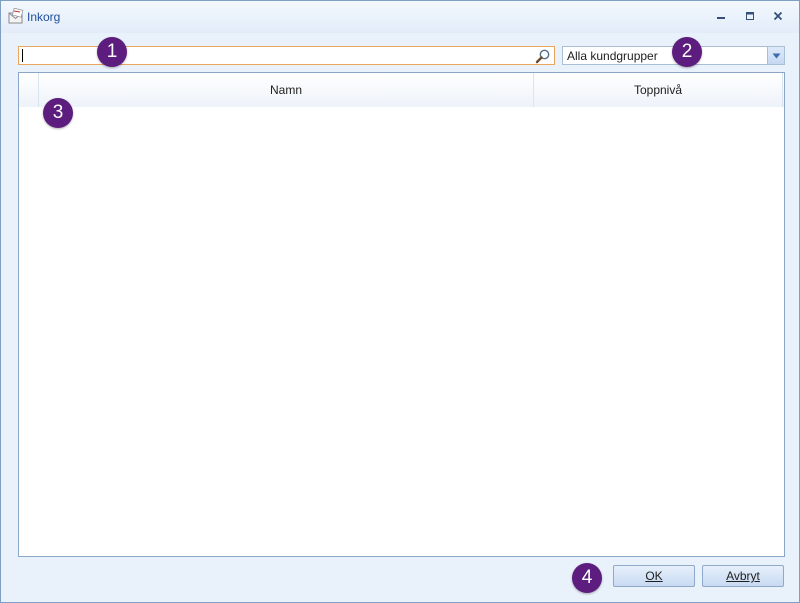 The width and height of the screenshot is (800, 603). I want to click on close-button, so click(778, 16).